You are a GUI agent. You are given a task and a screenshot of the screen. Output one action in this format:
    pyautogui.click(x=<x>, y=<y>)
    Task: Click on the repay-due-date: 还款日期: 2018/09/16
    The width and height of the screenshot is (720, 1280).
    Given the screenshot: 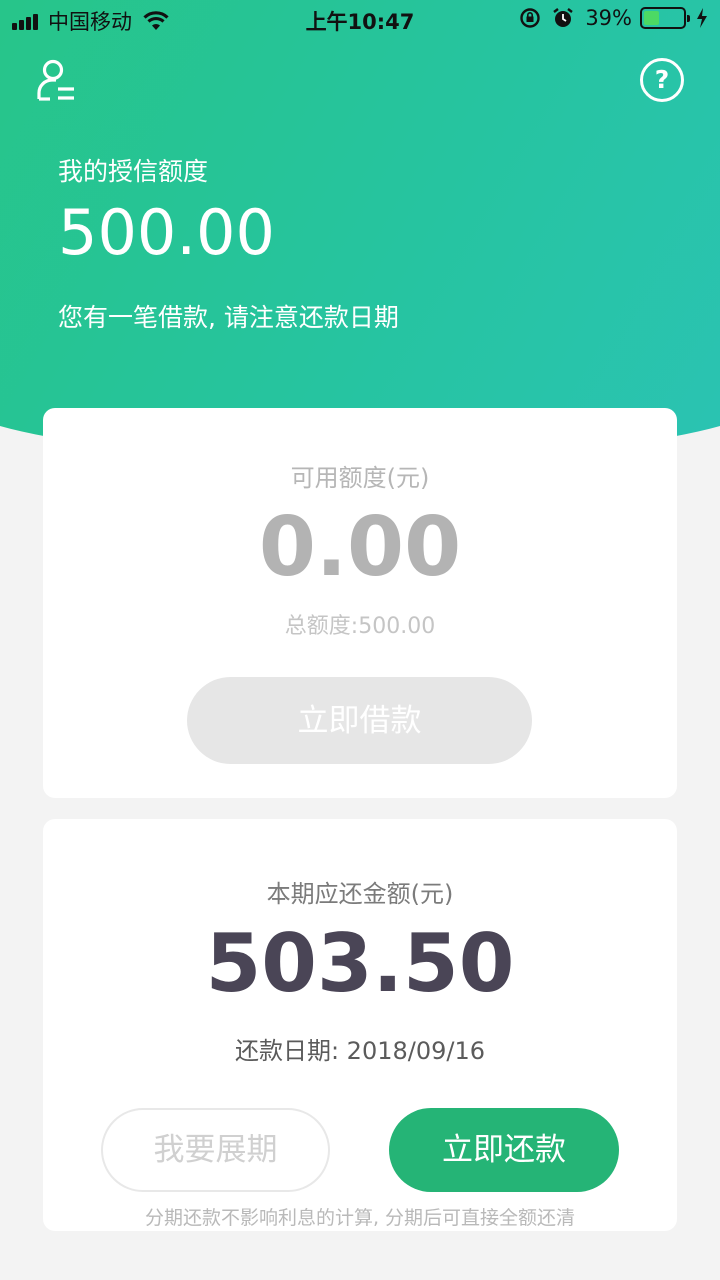 What is the action you would take?
    pyautogui.click(x=360, y=1051)
    